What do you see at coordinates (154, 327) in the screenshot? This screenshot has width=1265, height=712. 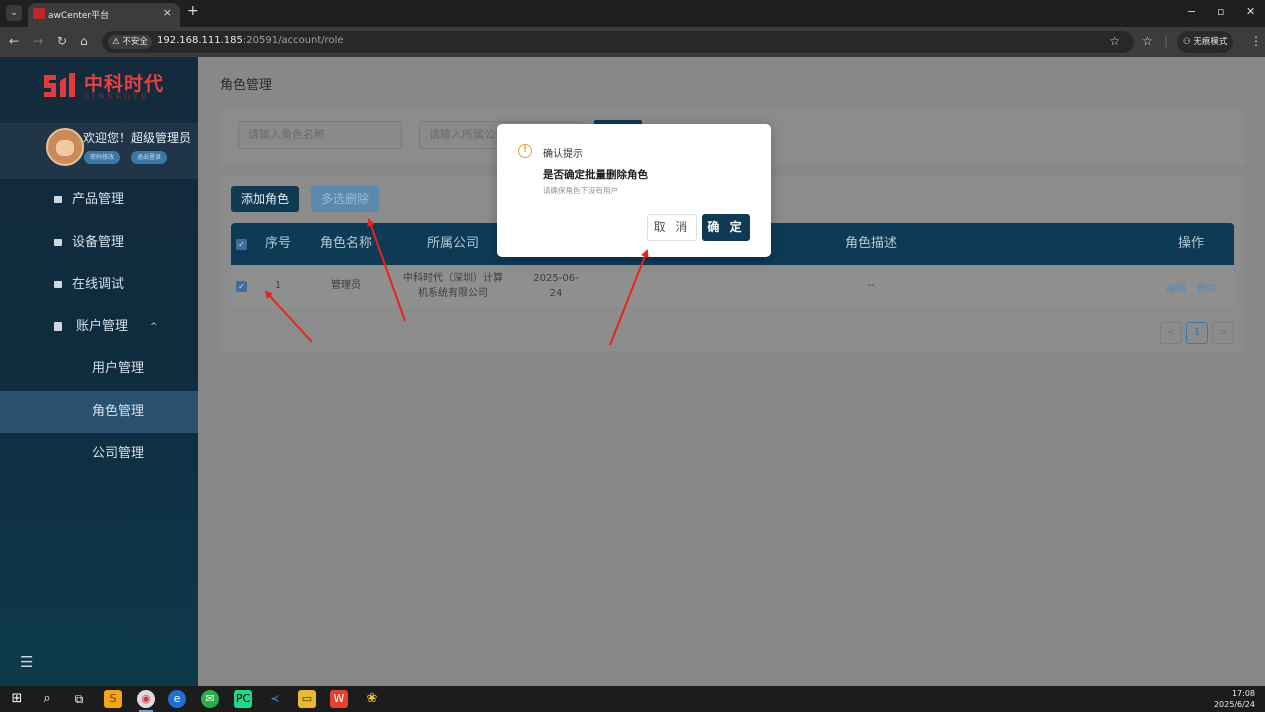 I see `chevron-up-icon: ^` at bounding box center [154, 327].